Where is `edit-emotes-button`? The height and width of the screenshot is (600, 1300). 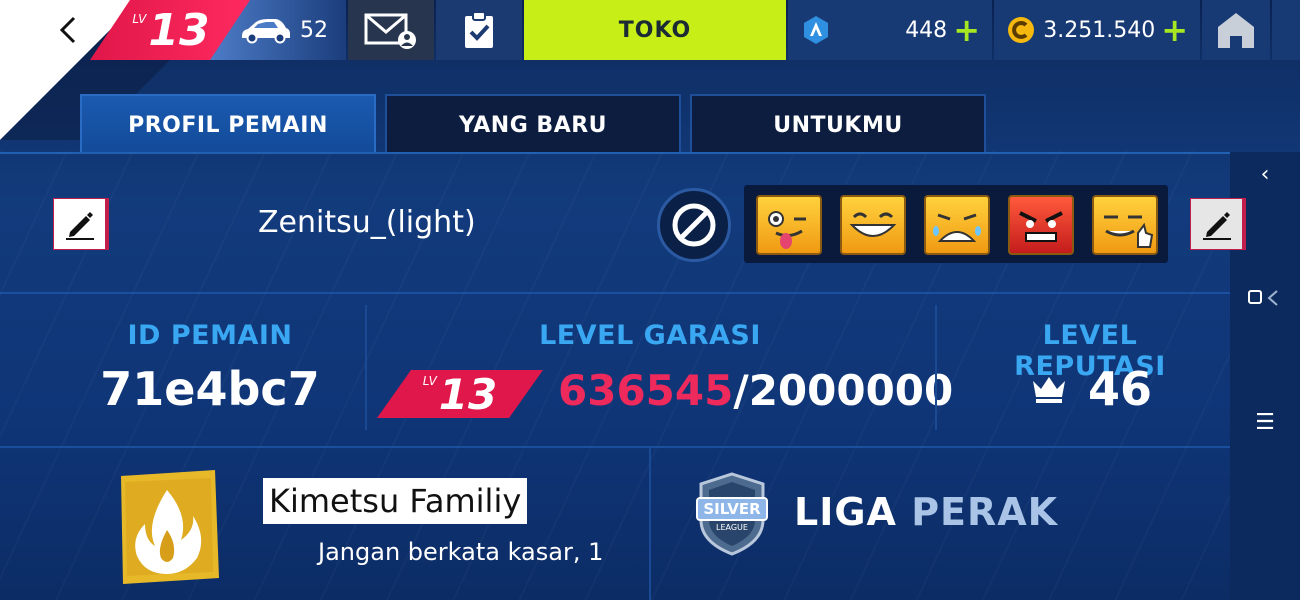
edit-emotes-button is located at coordinates (1218, 224).